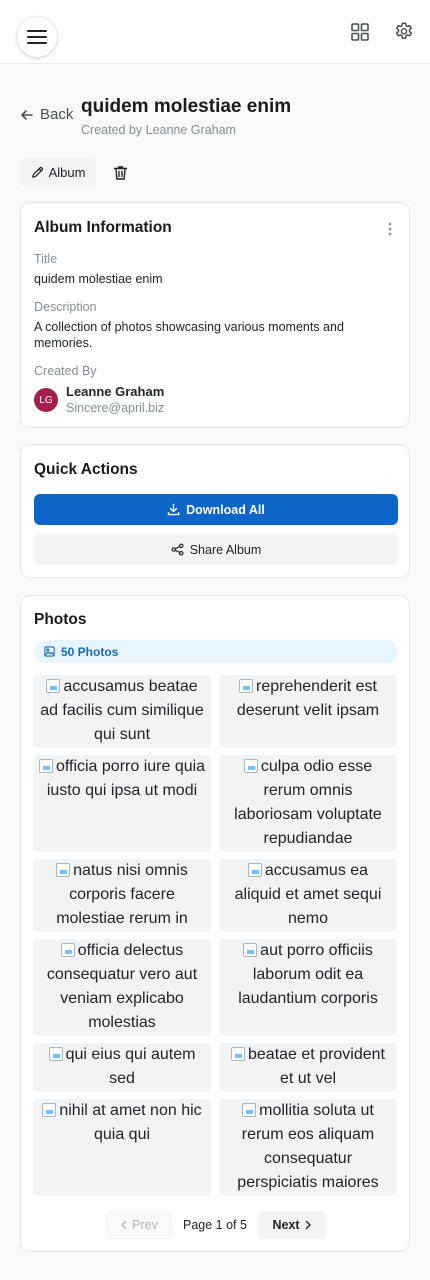 This screenshot has width=430, height=1280. I want to click on page-indicator: Page 1 of 5, so click(215, 1225).